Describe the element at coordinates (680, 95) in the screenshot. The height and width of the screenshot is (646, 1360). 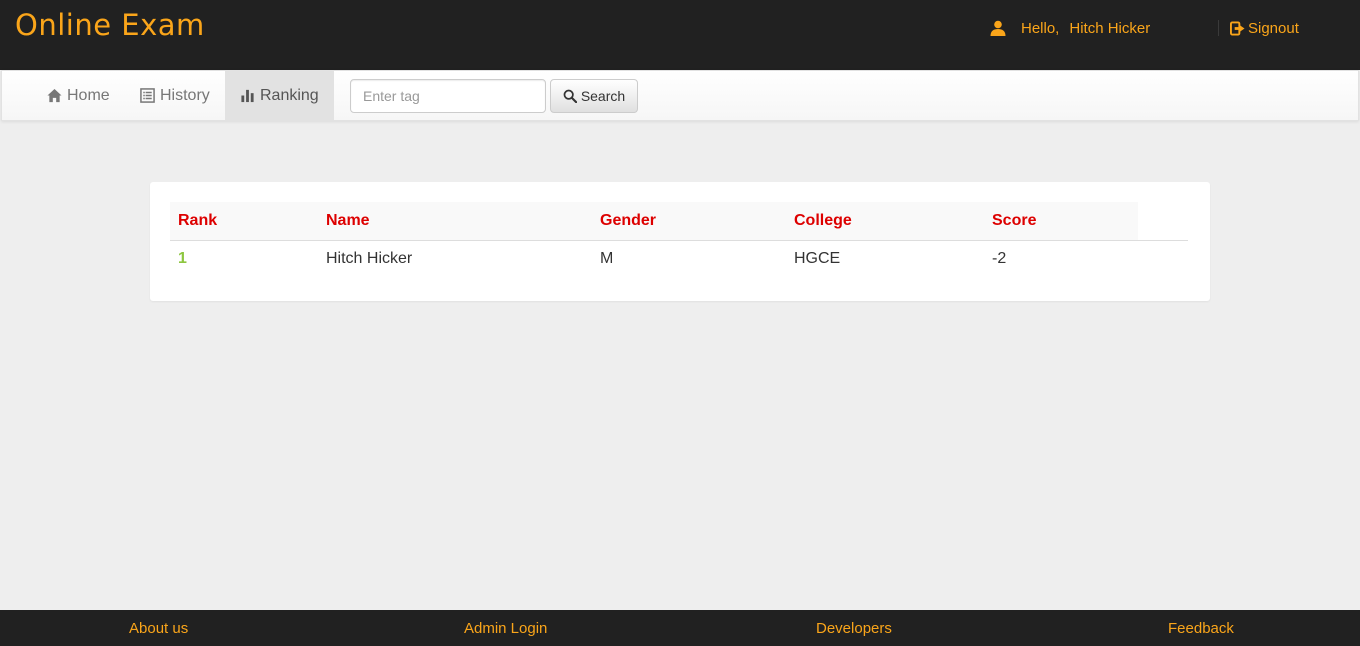
I see `main-navbar: Home History Ranking Search` at that location.